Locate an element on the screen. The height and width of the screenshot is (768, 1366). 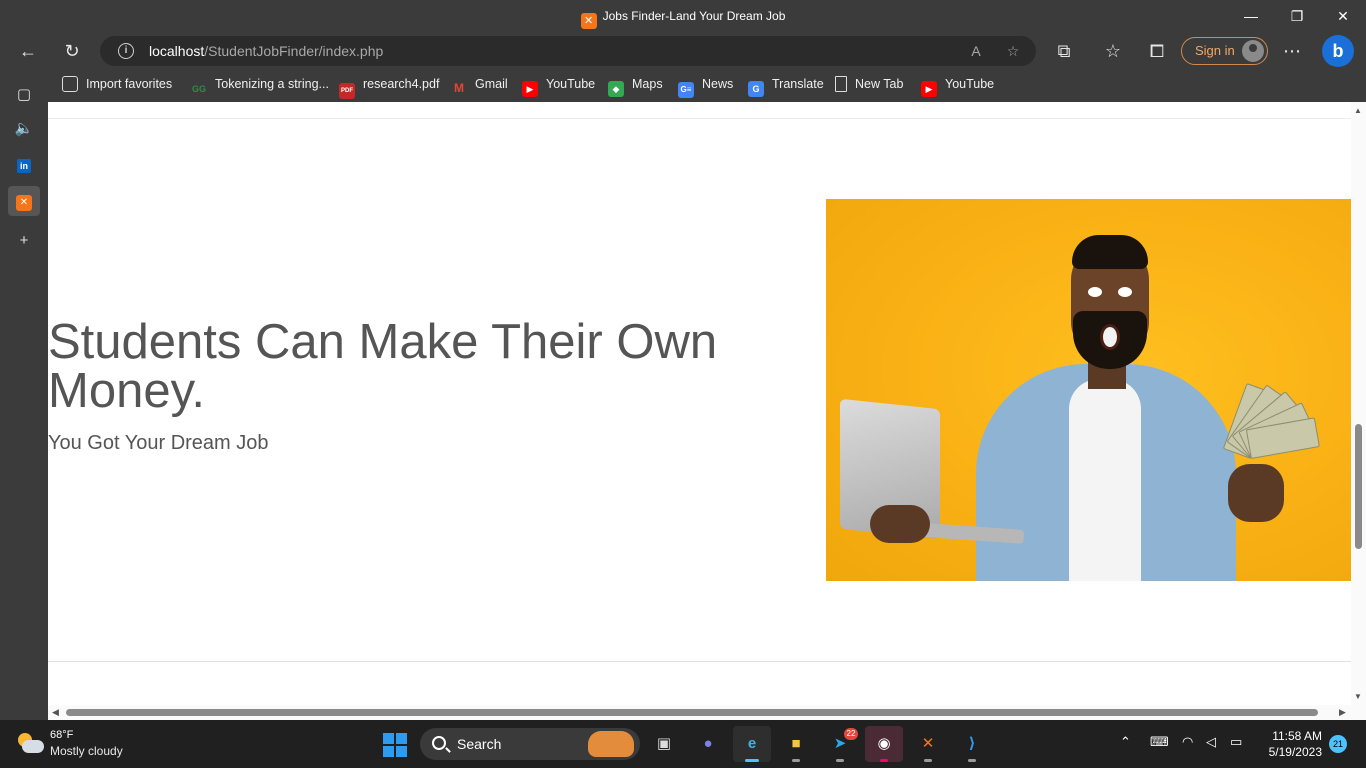
geeksforgeeks-icon: GG is located at coordinates (198, 89).